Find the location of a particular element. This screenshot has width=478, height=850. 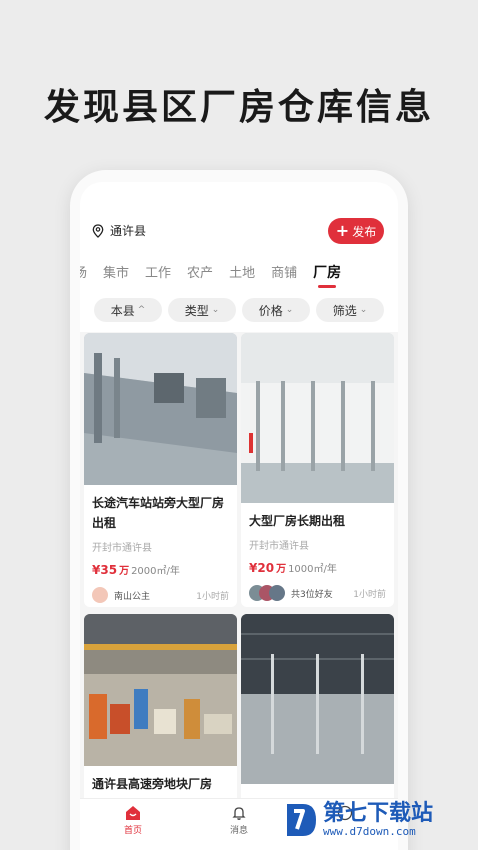

filter-label: 筛选 is located at coordinates (344, 310).